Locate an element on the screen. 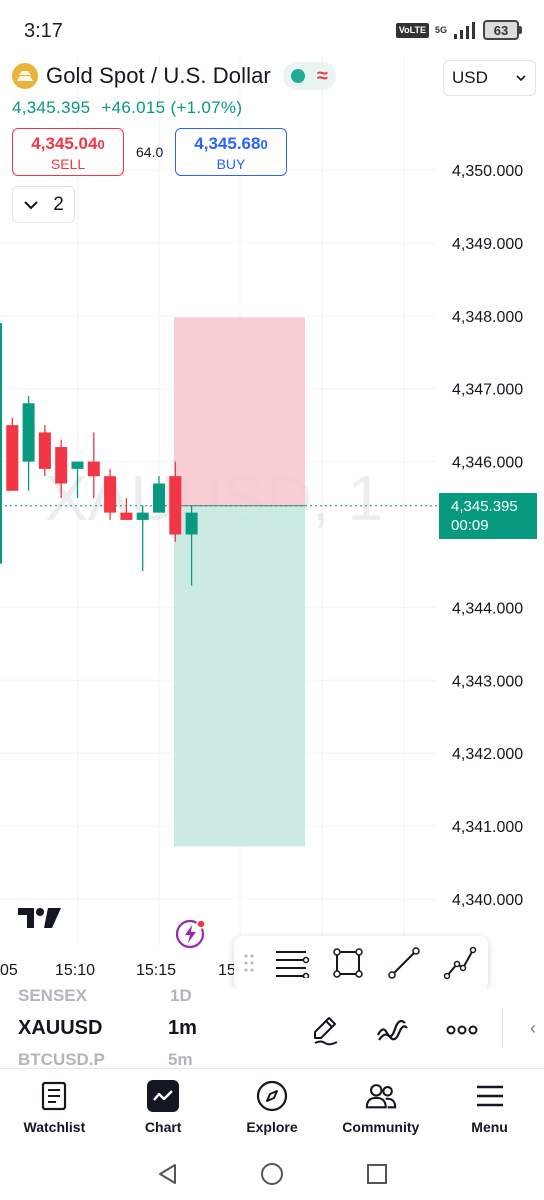 The height and width of the screenshot is (1200, 544). price-tick-label: 4,349.000 is located at coordinates (487, 244).